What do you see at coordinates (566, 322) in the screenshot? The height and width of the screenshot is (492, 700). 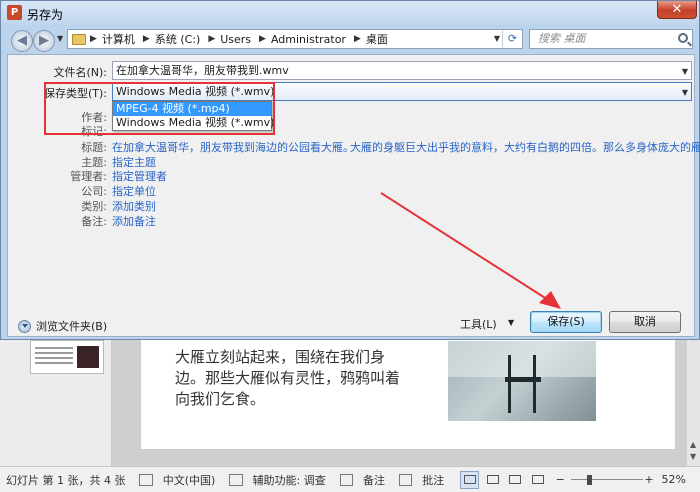 I see `save-button: 保存(S)` at bounding box center [566, 322].